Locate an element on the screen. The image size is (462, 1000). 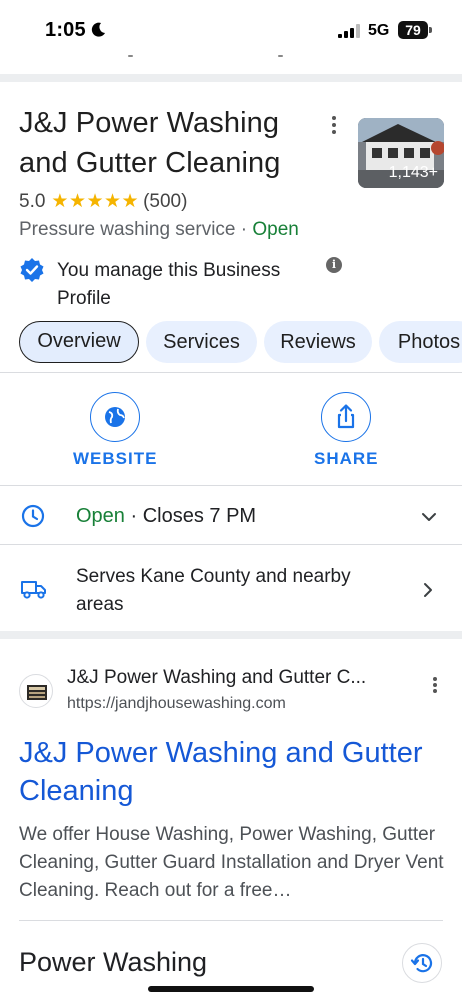
tab-photos: Photos is located at coordinates (420, 342).